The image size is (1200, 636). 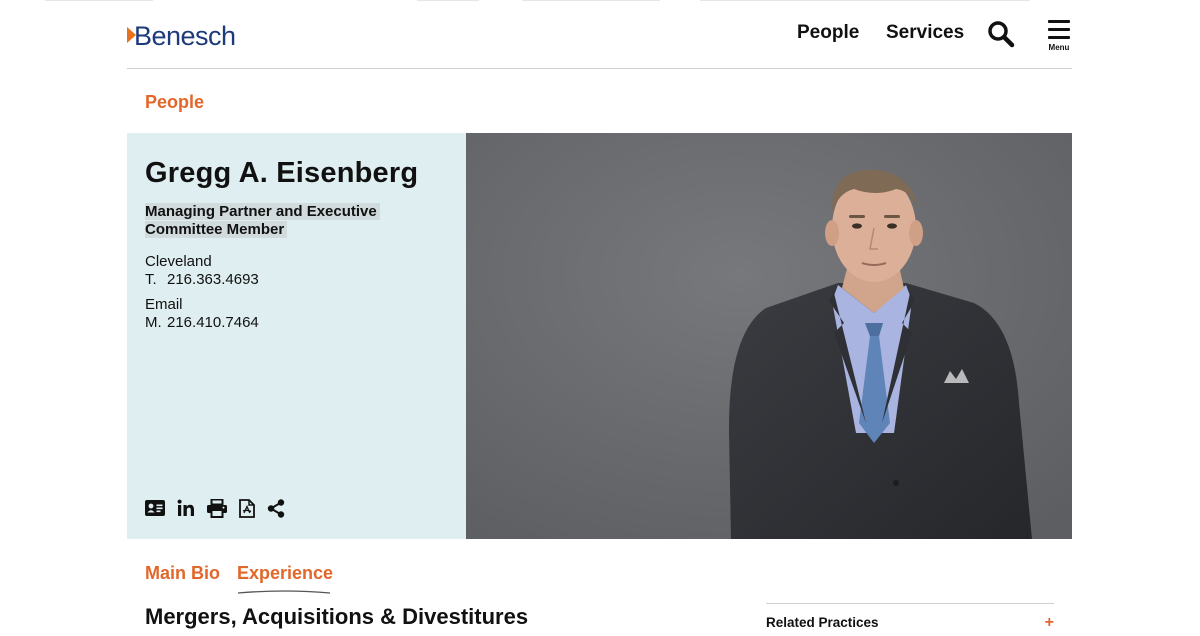 I want to click on linkedin-icon, so click(x=186, y=508).